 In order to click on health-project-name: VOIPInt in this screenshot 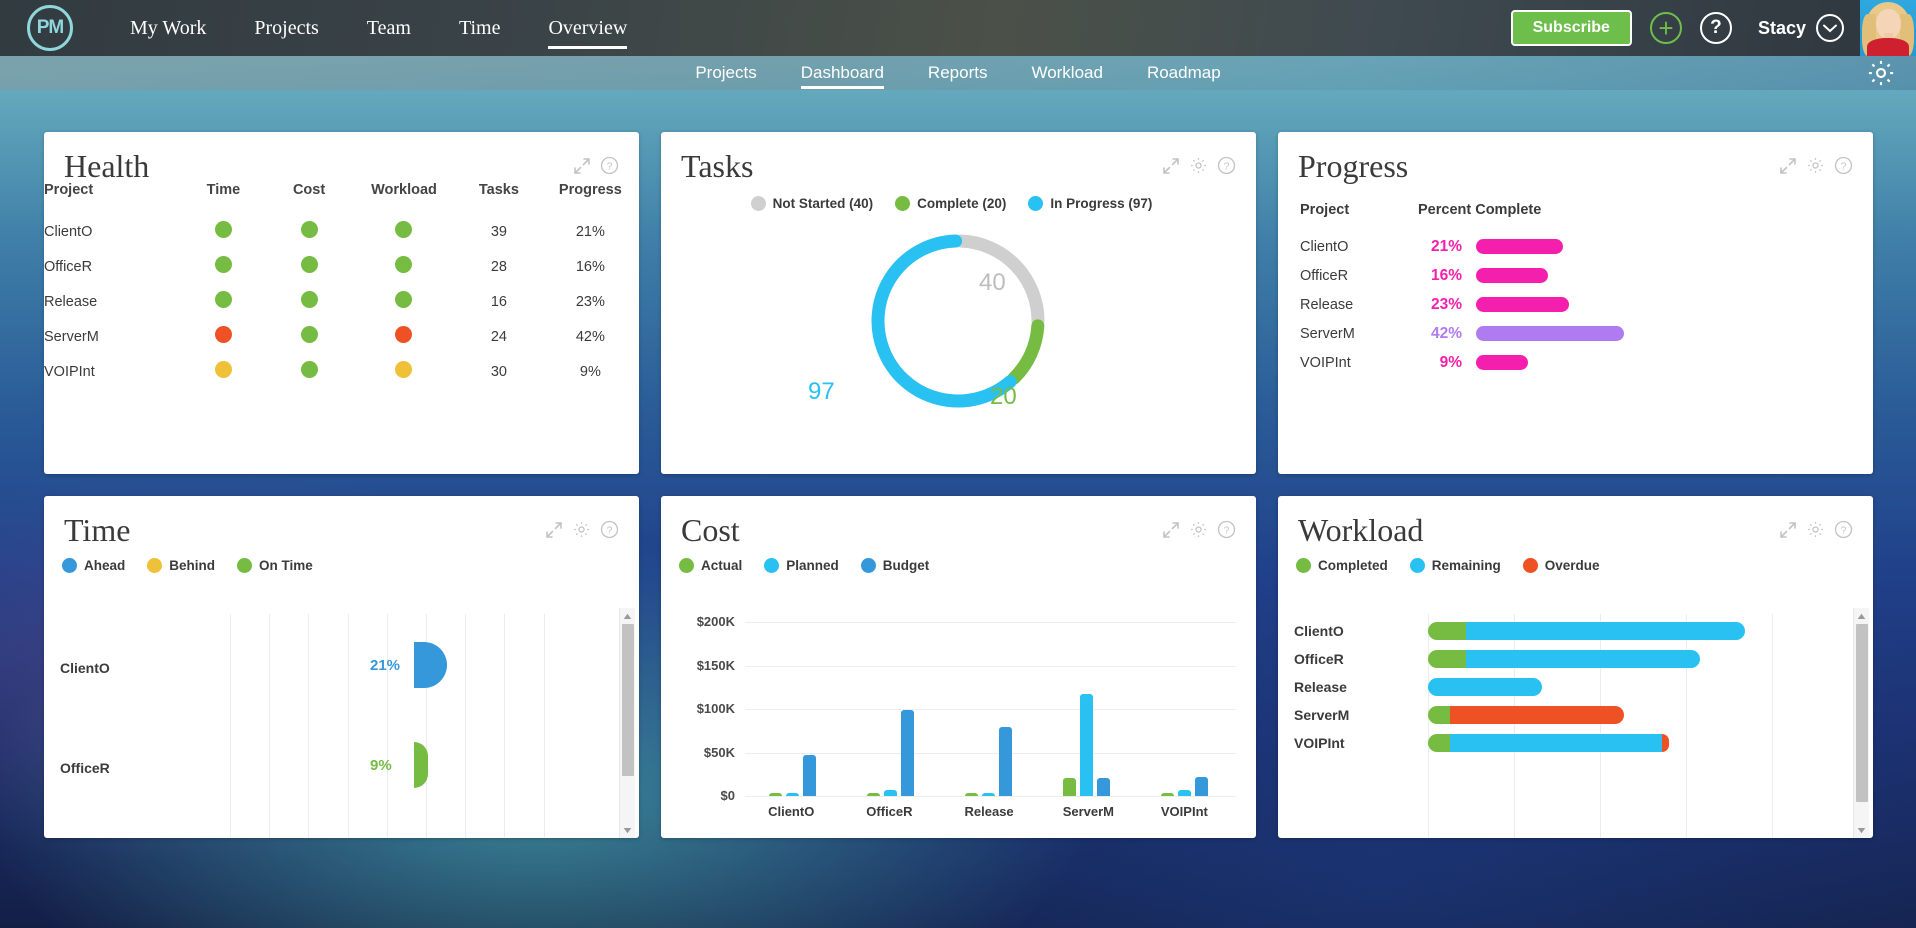, I will do `click(69, 371)`.